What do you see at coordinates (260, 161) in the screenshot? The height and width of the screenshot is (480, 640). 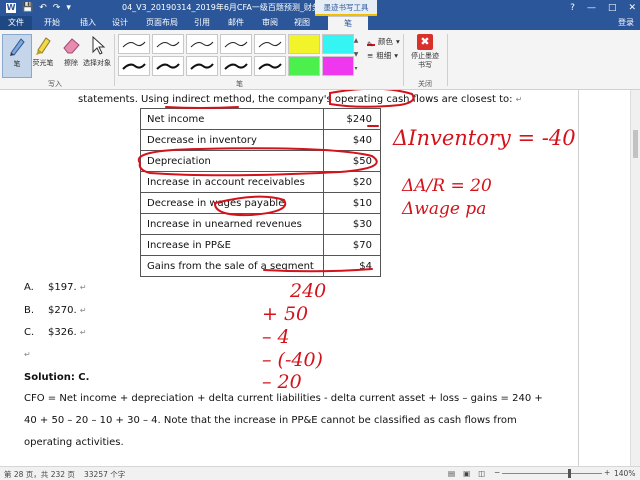 I see `table-row: Depreciation $50` at bounding box center [260, 161].